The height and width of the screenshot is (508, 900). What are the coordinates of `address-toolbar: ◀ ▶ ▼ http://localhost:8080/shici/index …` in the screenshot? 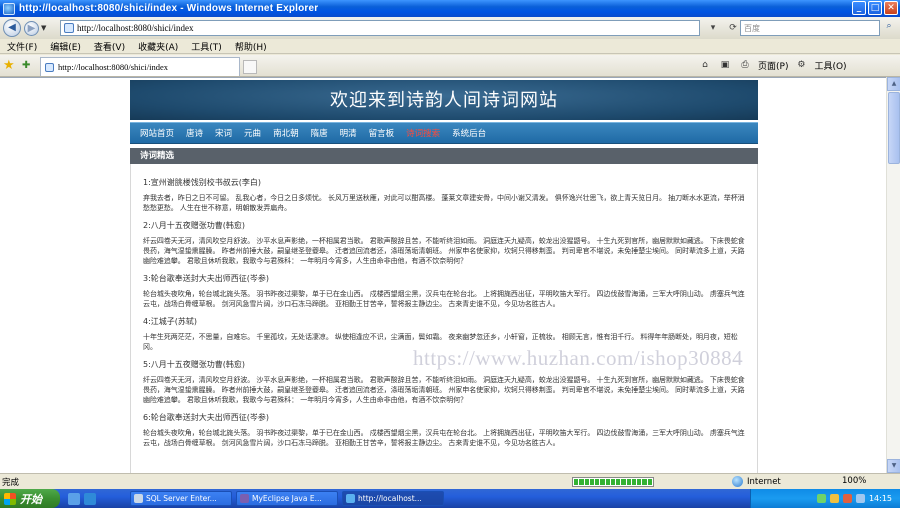 It's located at (450, 28).